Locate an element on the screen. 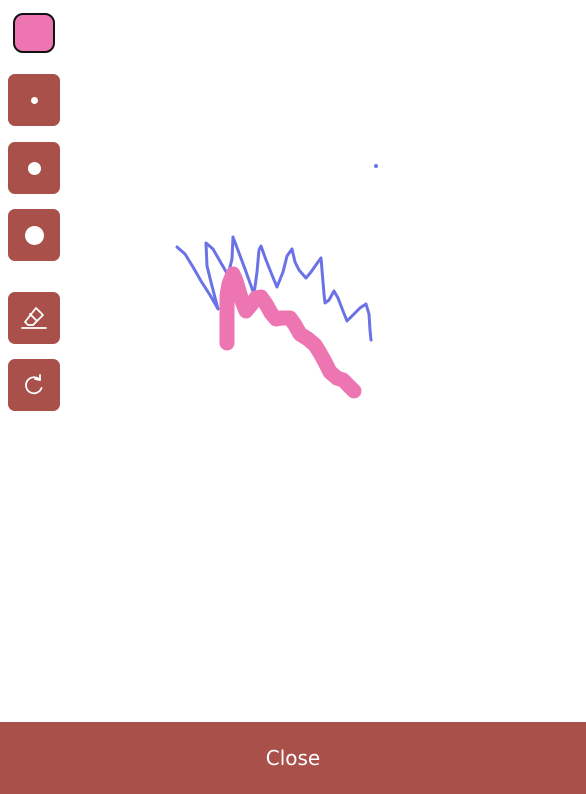  eraser-button is located at coordinates (34, 318).